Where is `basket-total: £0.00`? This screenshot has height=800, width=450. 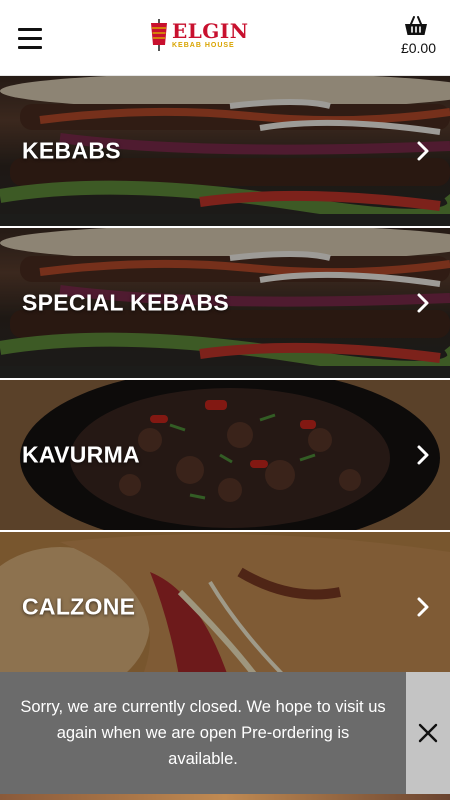 basket-total: £0.00 is located at coordinates (418, 48).